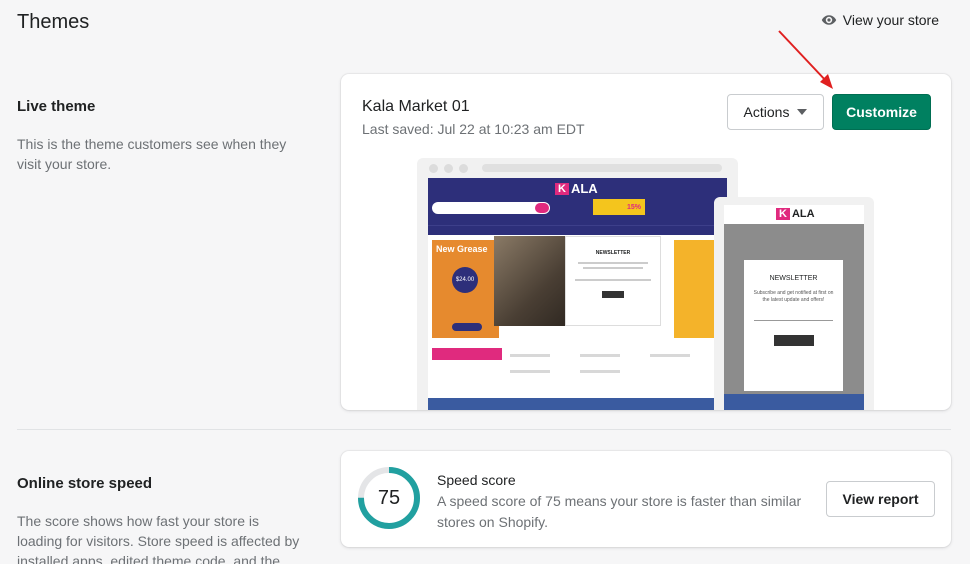 This screenshot has height=564, width=970. Describe the element at coordinates (794, 402) in the screenshot. I see `mobile-cookie-bar` at that location.